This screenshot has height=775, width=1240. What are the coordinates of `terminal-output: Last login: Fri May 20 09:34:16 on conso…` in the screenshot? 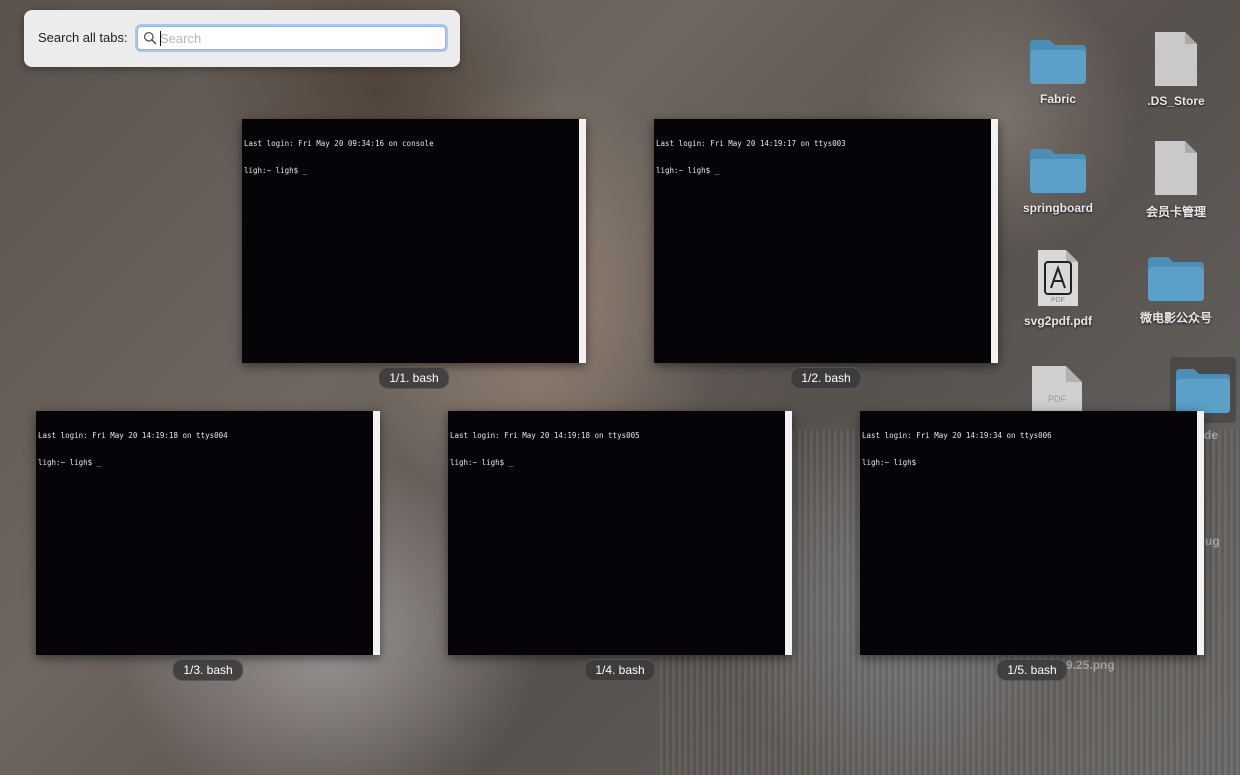 It's located at (410, 157).